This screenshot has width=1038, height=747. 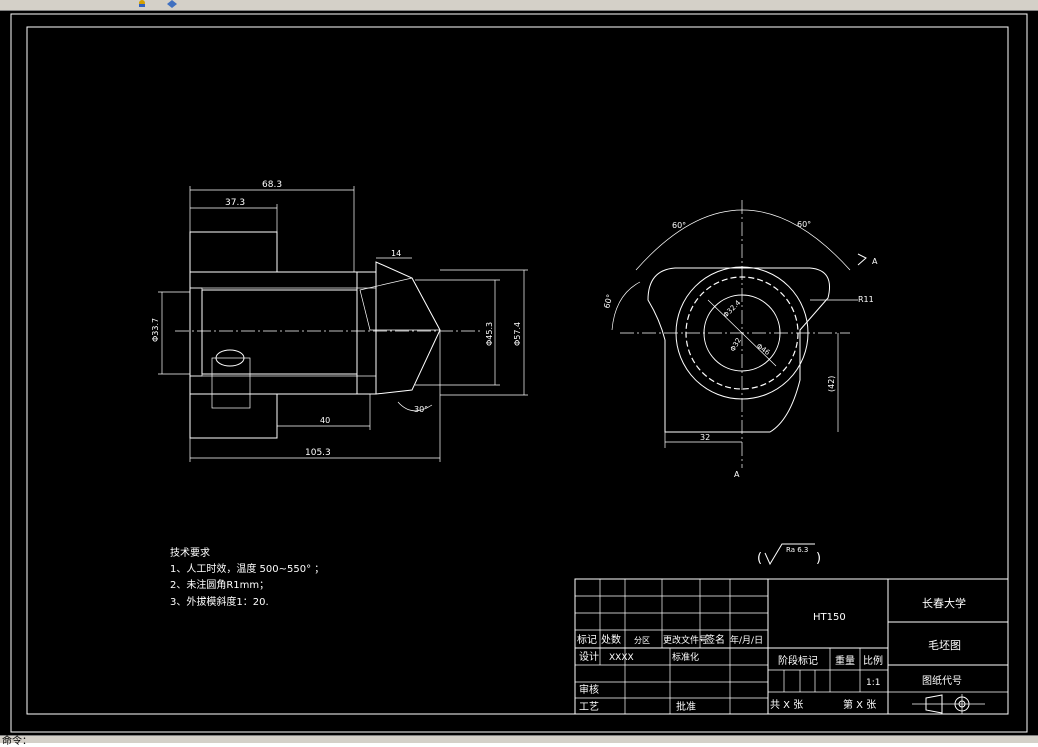 I want to click on dim-angle-60-side: 60°, so click(x=608, y=301).